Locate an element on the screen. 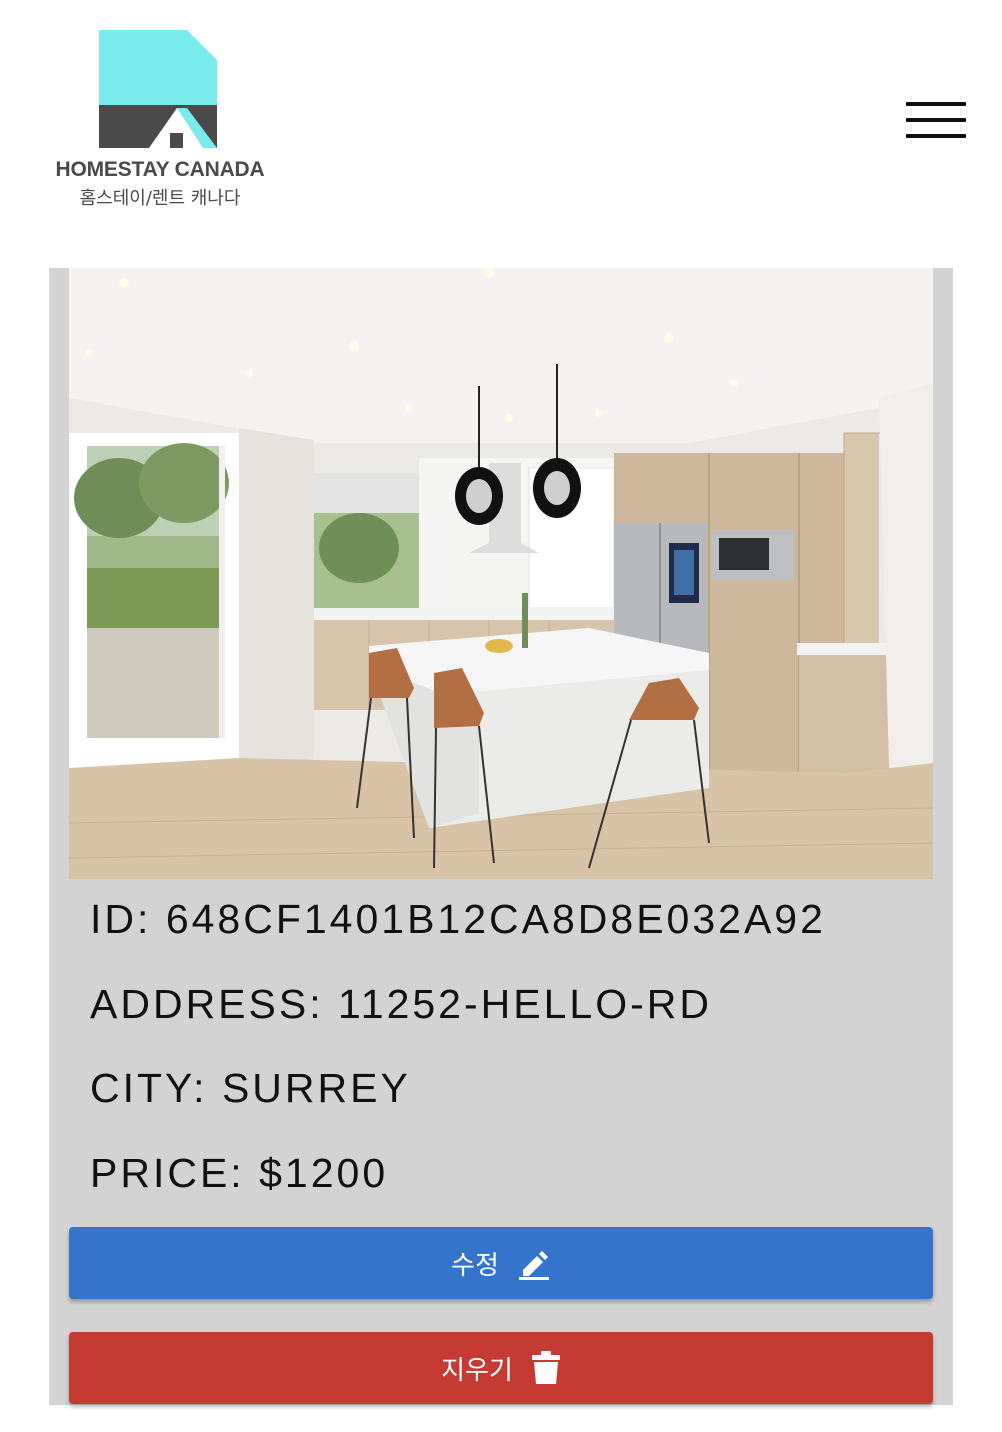 The image size is (1002, 1432). listing-address: ADDRESS: 11252-HELLO-RD is located at coordinates (401, 1004).